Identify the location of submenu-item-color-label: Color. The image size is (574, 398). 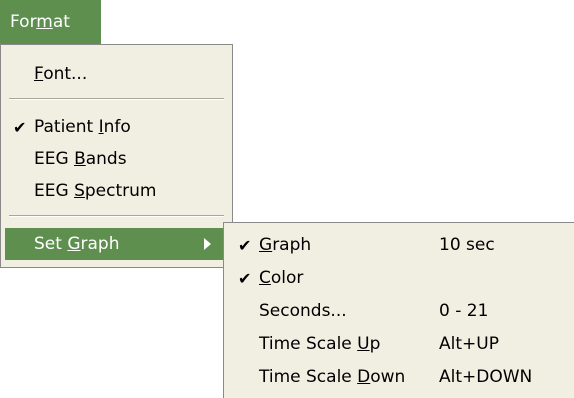
(281, 278).